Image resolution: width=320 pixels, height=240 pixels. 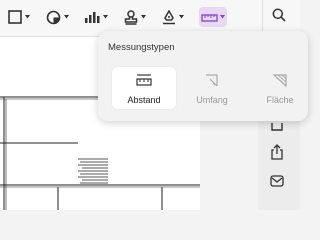 I want to click on area-icon, so click(x=279, y=80).